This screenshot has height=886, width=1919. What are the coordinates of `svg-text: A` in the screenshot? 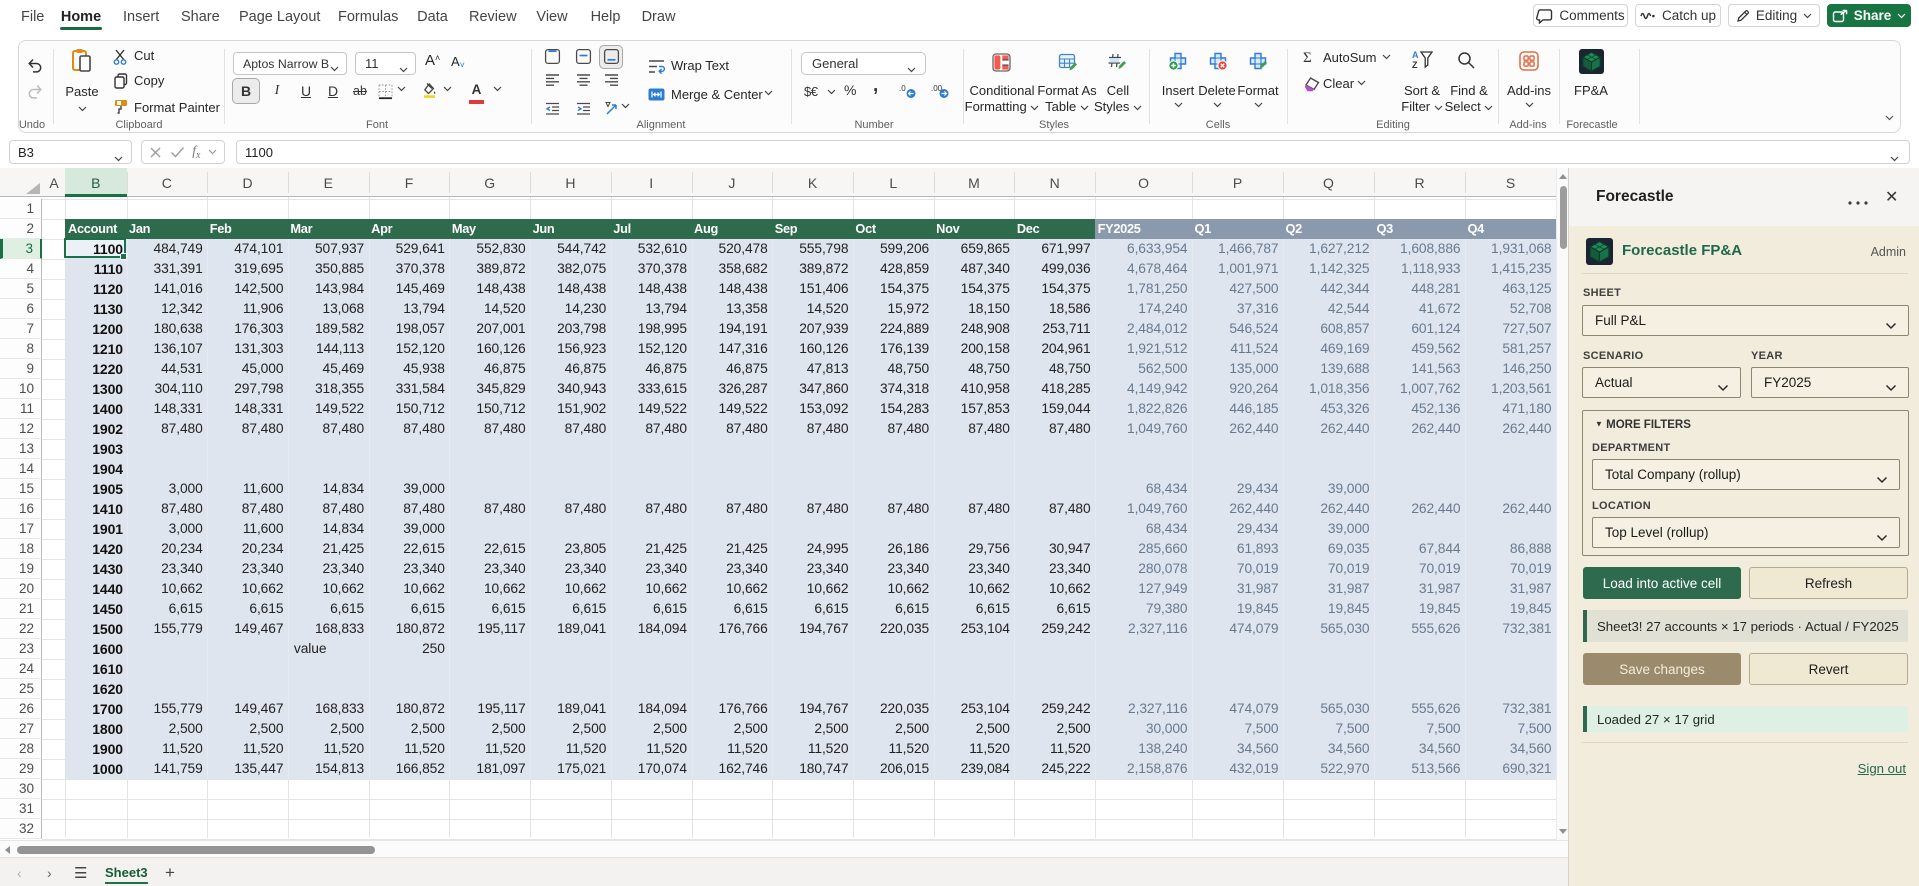 It's located at (1415, 55).